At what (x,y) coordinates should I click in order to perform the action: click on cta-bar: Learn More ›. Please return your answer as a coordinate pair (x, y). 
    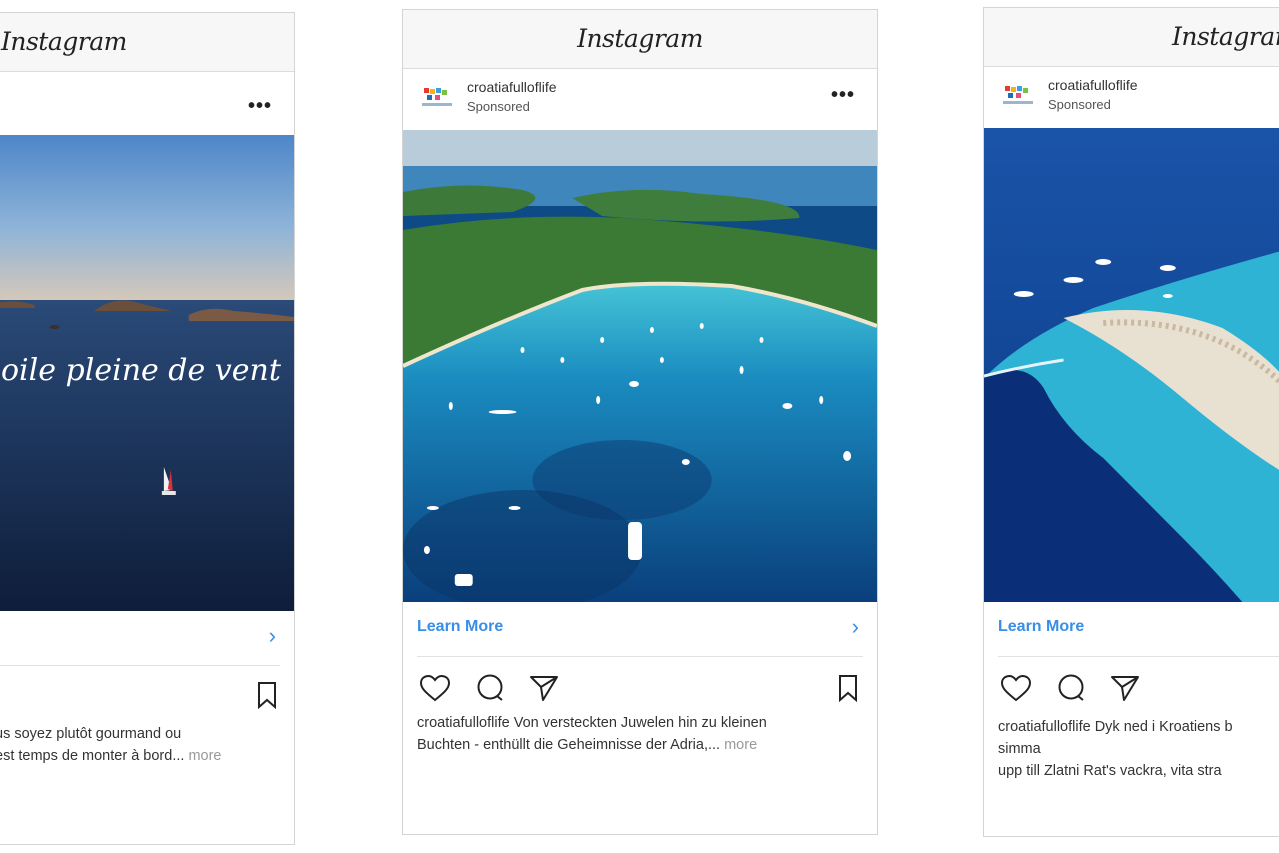
    Looking at the image, I should click on (640, 629).